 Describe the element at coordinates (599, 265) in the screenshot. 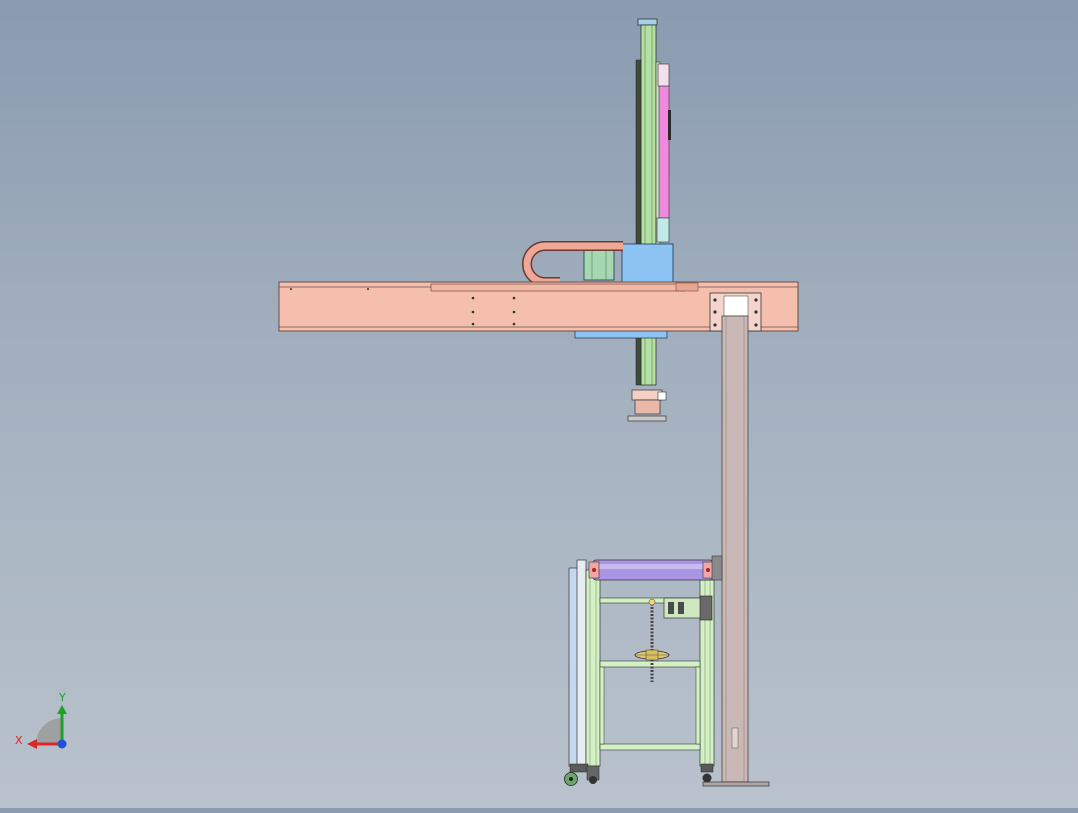

I see `motor-cylinder` at that location.